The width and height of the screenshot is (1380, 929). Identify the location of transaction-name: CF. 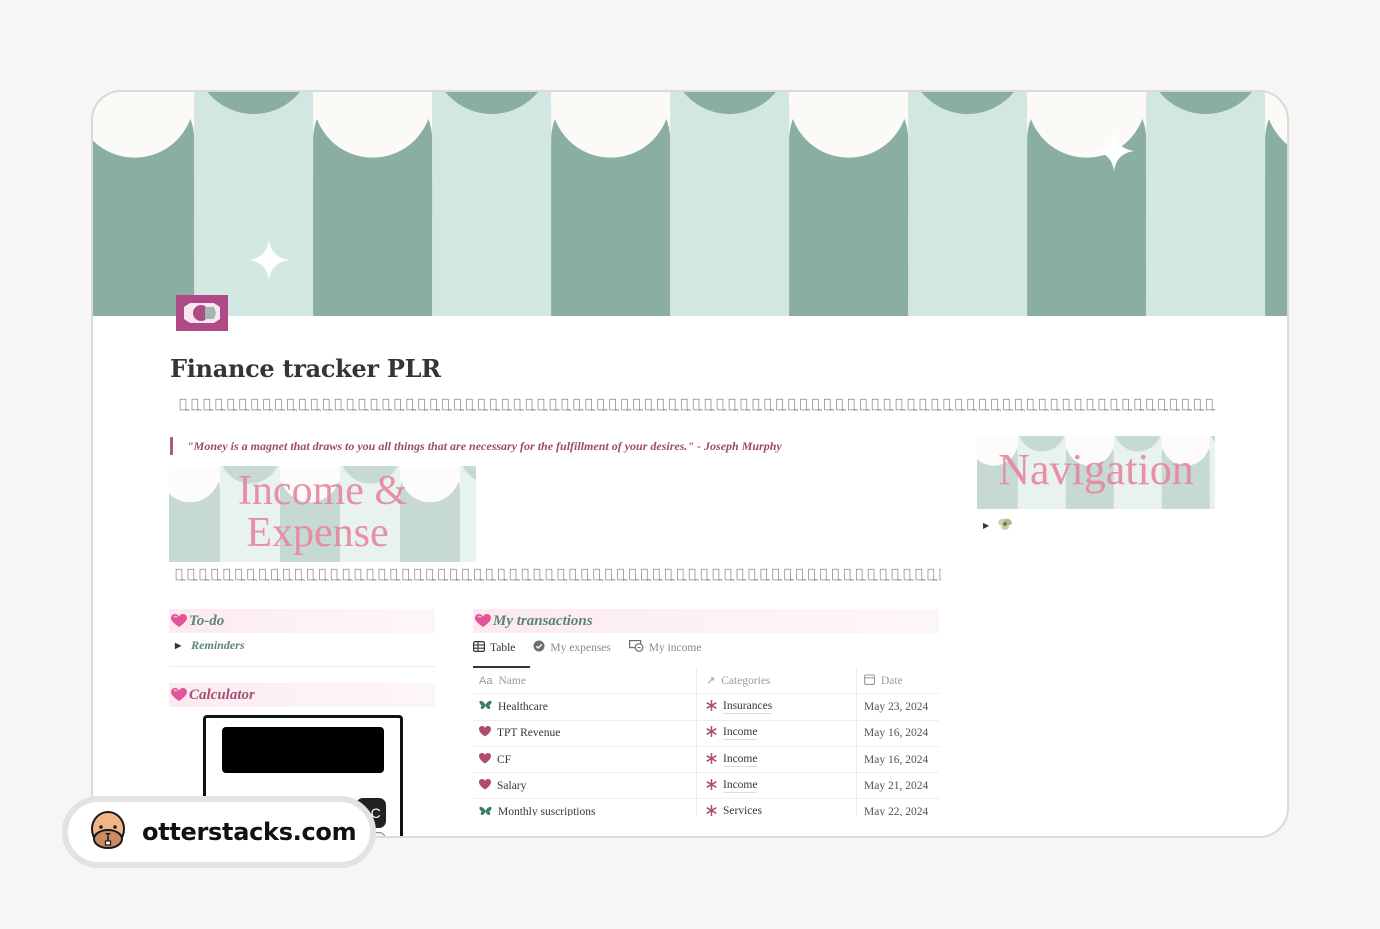
(504, 760).